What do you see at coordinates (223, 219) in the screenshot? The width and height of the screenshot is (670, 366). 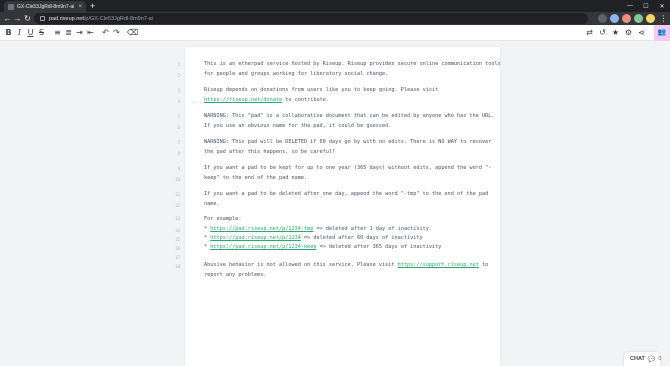 I see `text-line: For example:` at bounding box center [223, 219].